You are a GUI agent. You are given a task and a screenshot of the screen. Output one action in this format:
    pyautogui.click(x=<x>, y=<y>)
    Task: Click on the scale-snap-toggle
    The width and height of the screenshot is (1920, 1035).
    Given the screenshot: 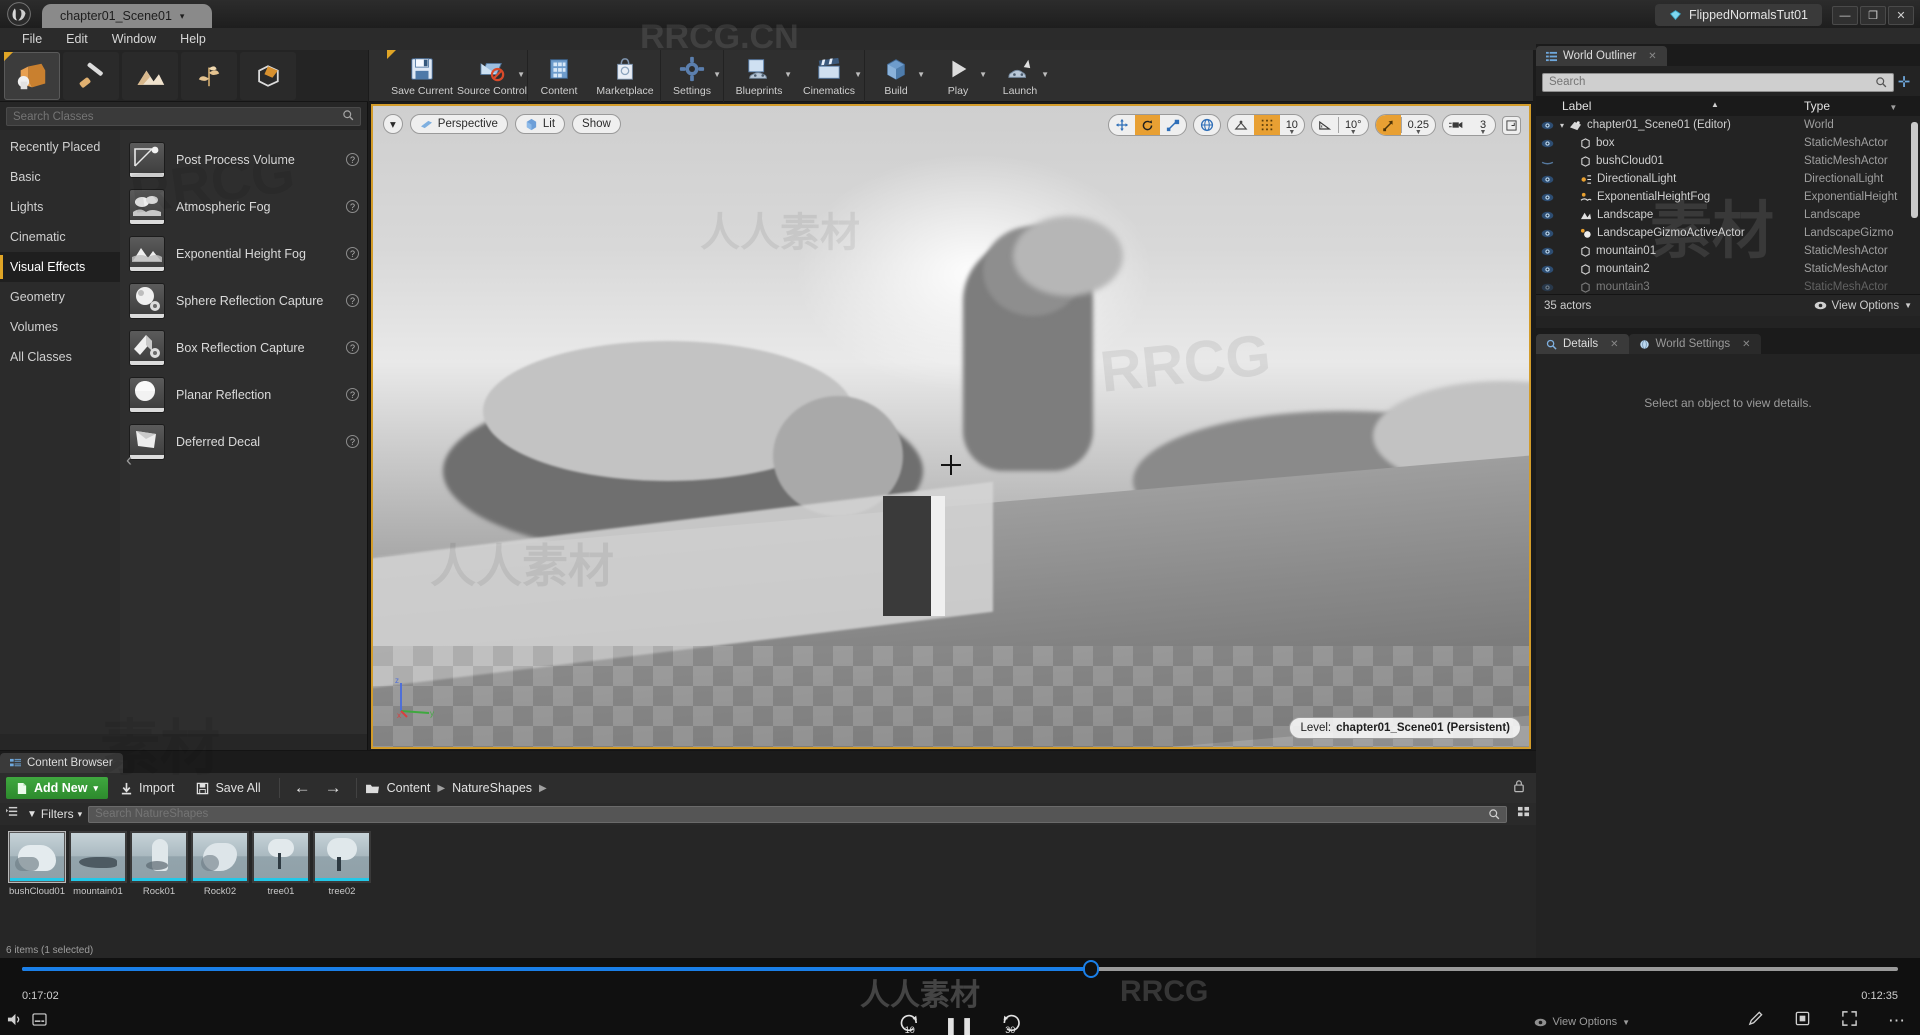 What is the action you would take?
    pyautogui.click(x=1388, y=125)
    